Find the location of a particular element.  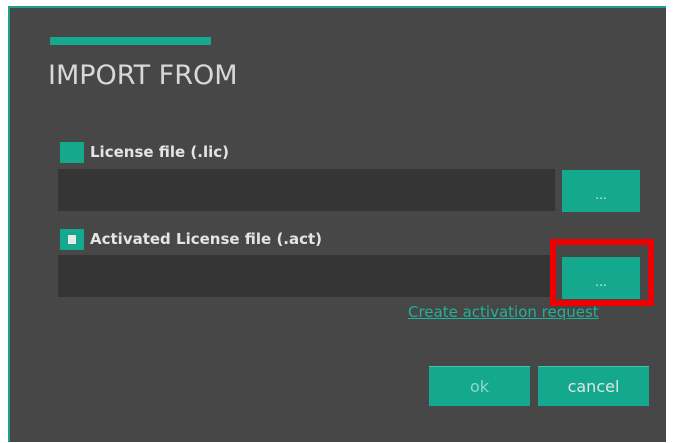

license-file-path-input is located at coordinates (306, 190).